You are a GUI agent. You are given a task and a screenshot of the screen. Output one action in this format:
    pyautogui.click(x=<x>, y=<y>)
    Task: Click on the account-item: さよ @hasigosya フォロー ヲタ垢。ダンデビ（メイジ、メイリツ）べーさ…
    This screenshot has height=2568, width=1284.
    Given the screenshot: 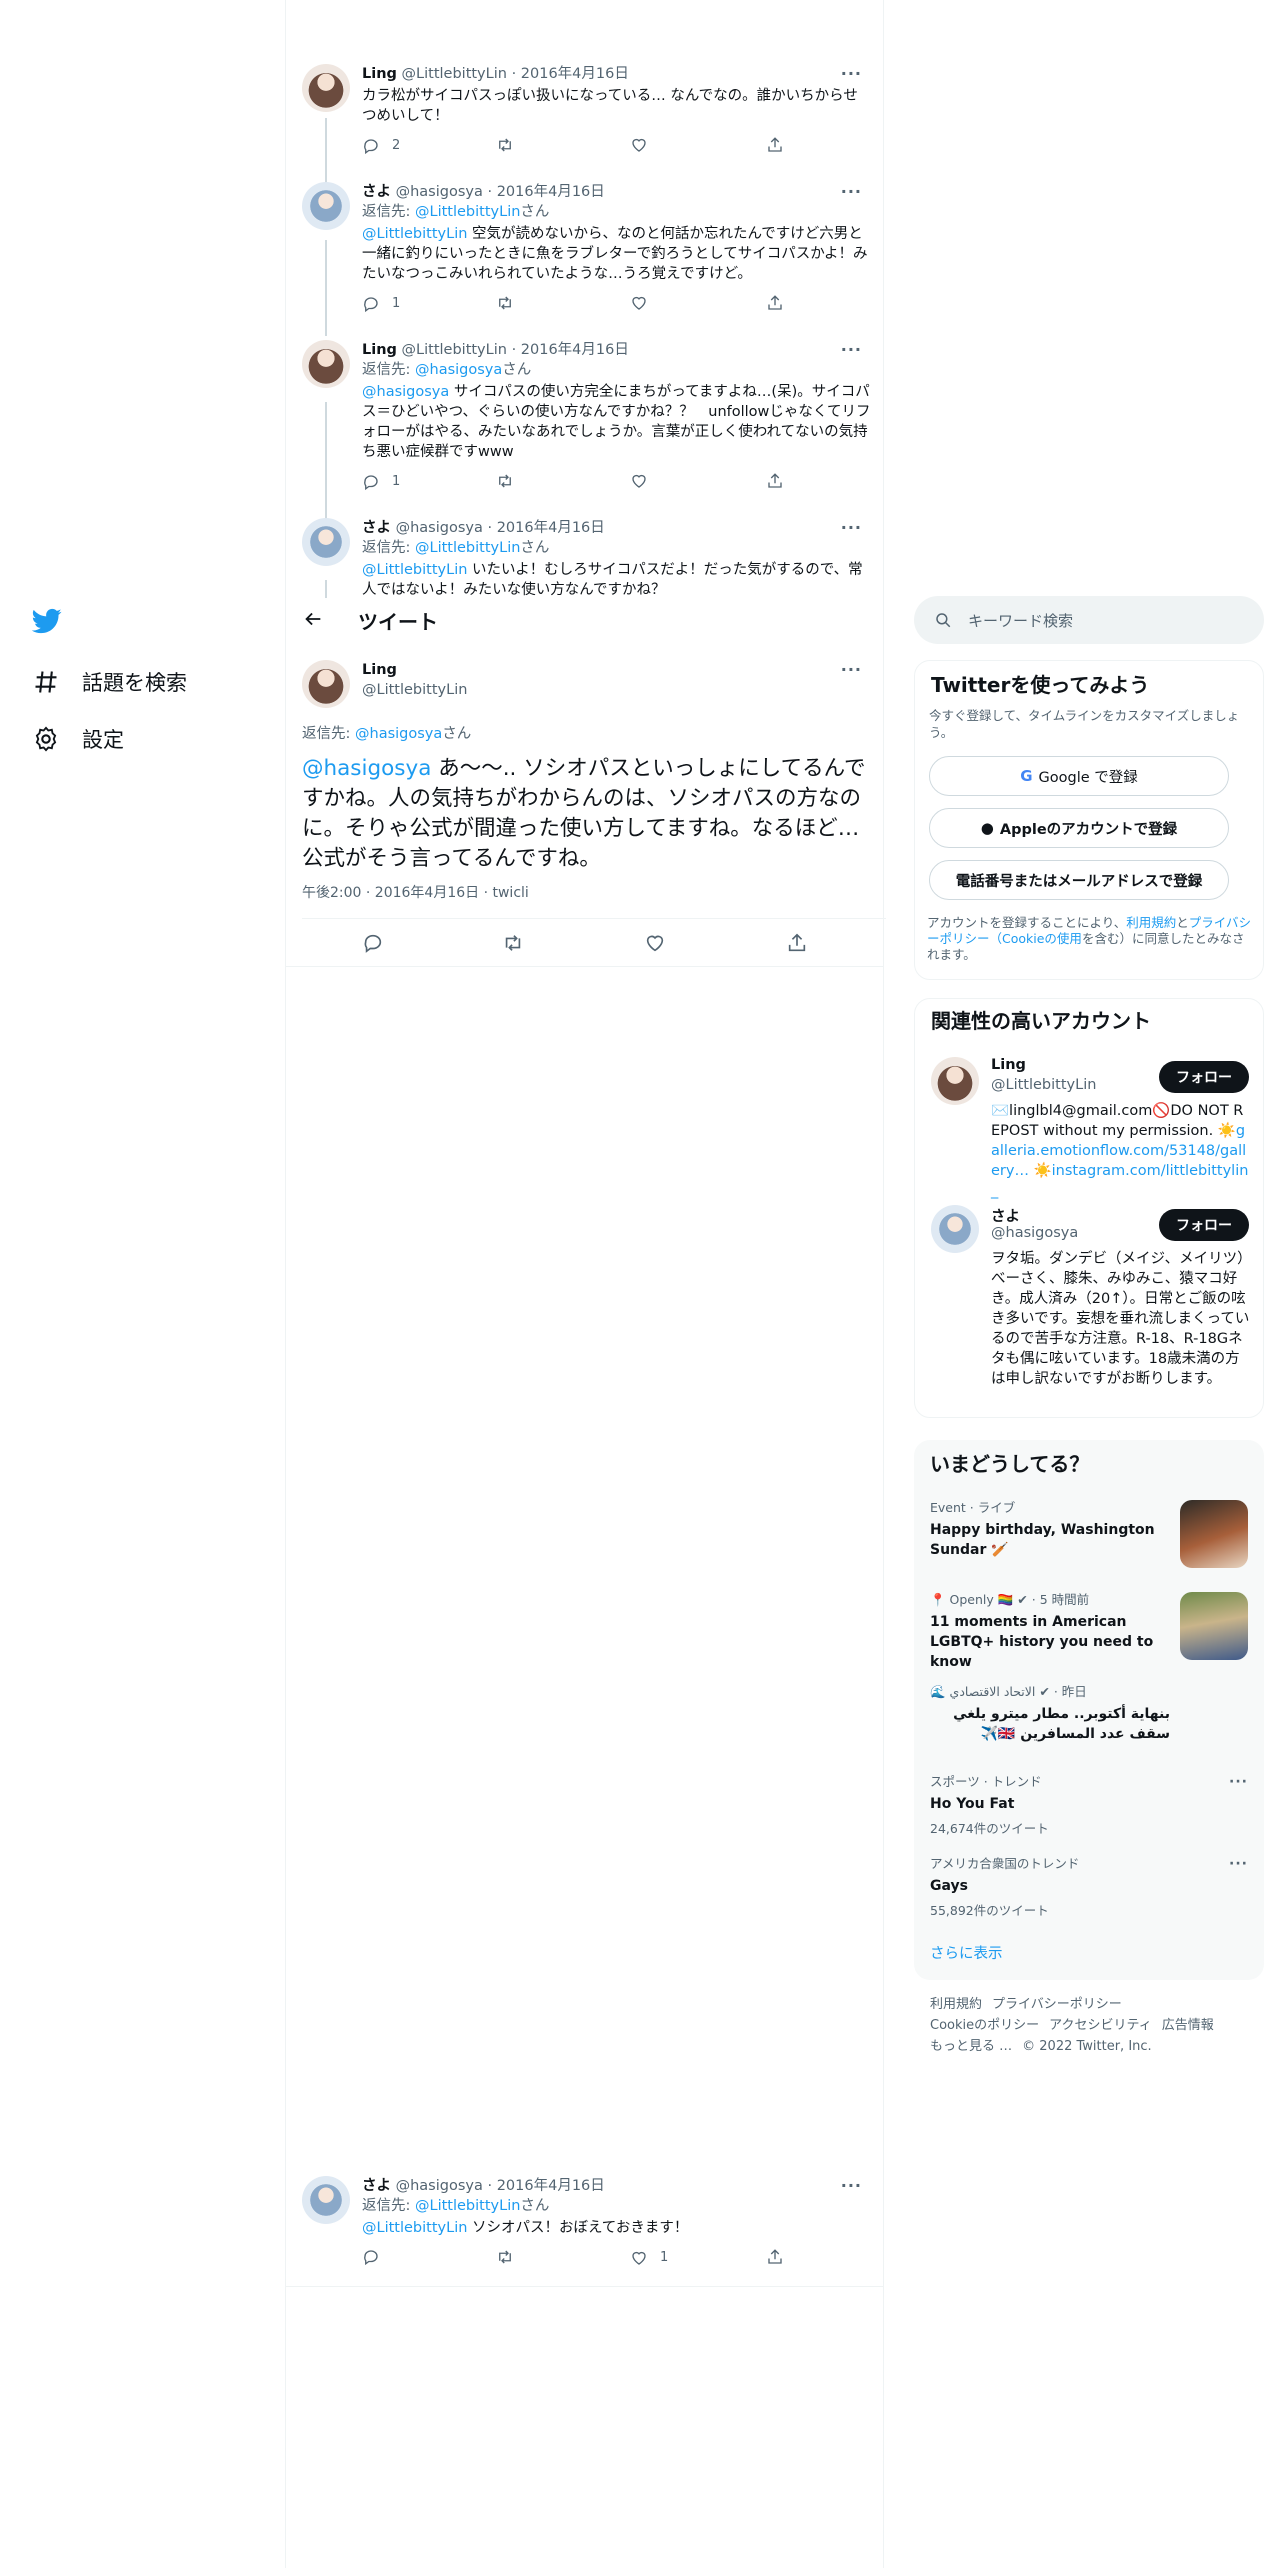 What is the action you would take?
    pyautogui.click(x=1090, y=1310)
    